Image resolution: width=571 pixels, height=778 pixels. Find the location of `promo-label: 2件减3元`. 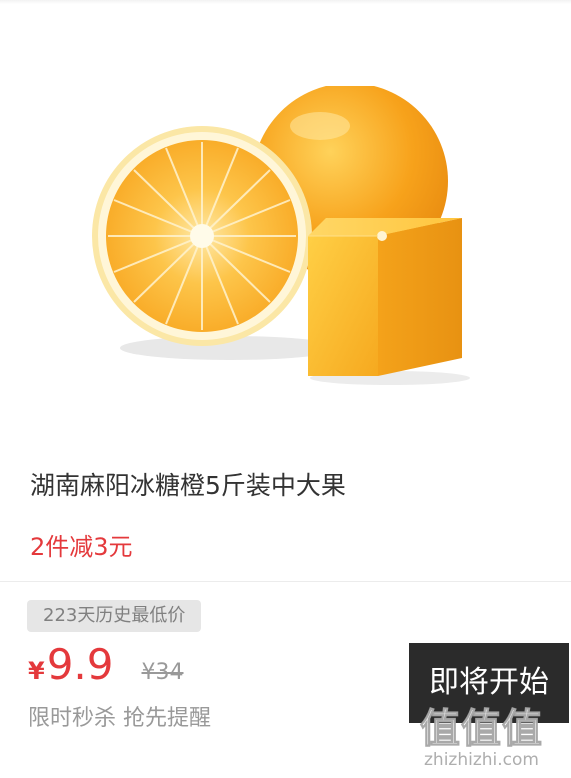

promo-label: 2件减3元 is located at coordinates (81, 547).